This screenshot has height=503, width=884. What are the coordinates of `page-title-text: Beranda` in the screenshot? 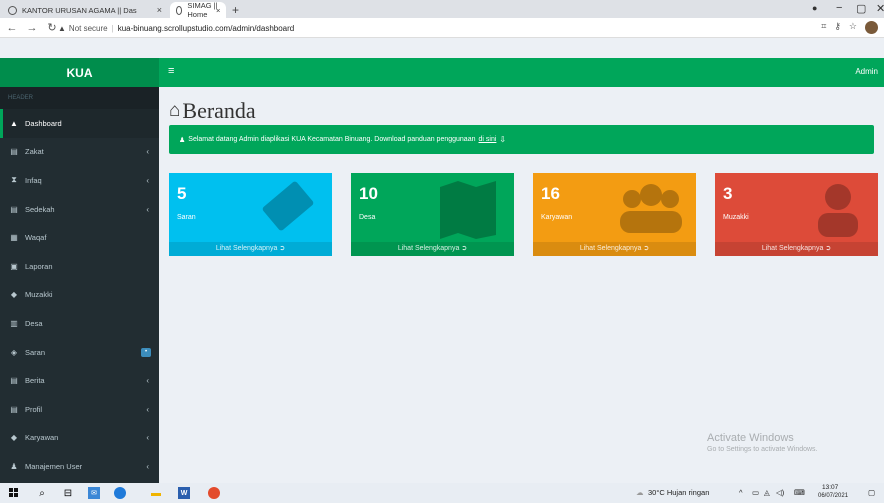 It's located at (219, 110).